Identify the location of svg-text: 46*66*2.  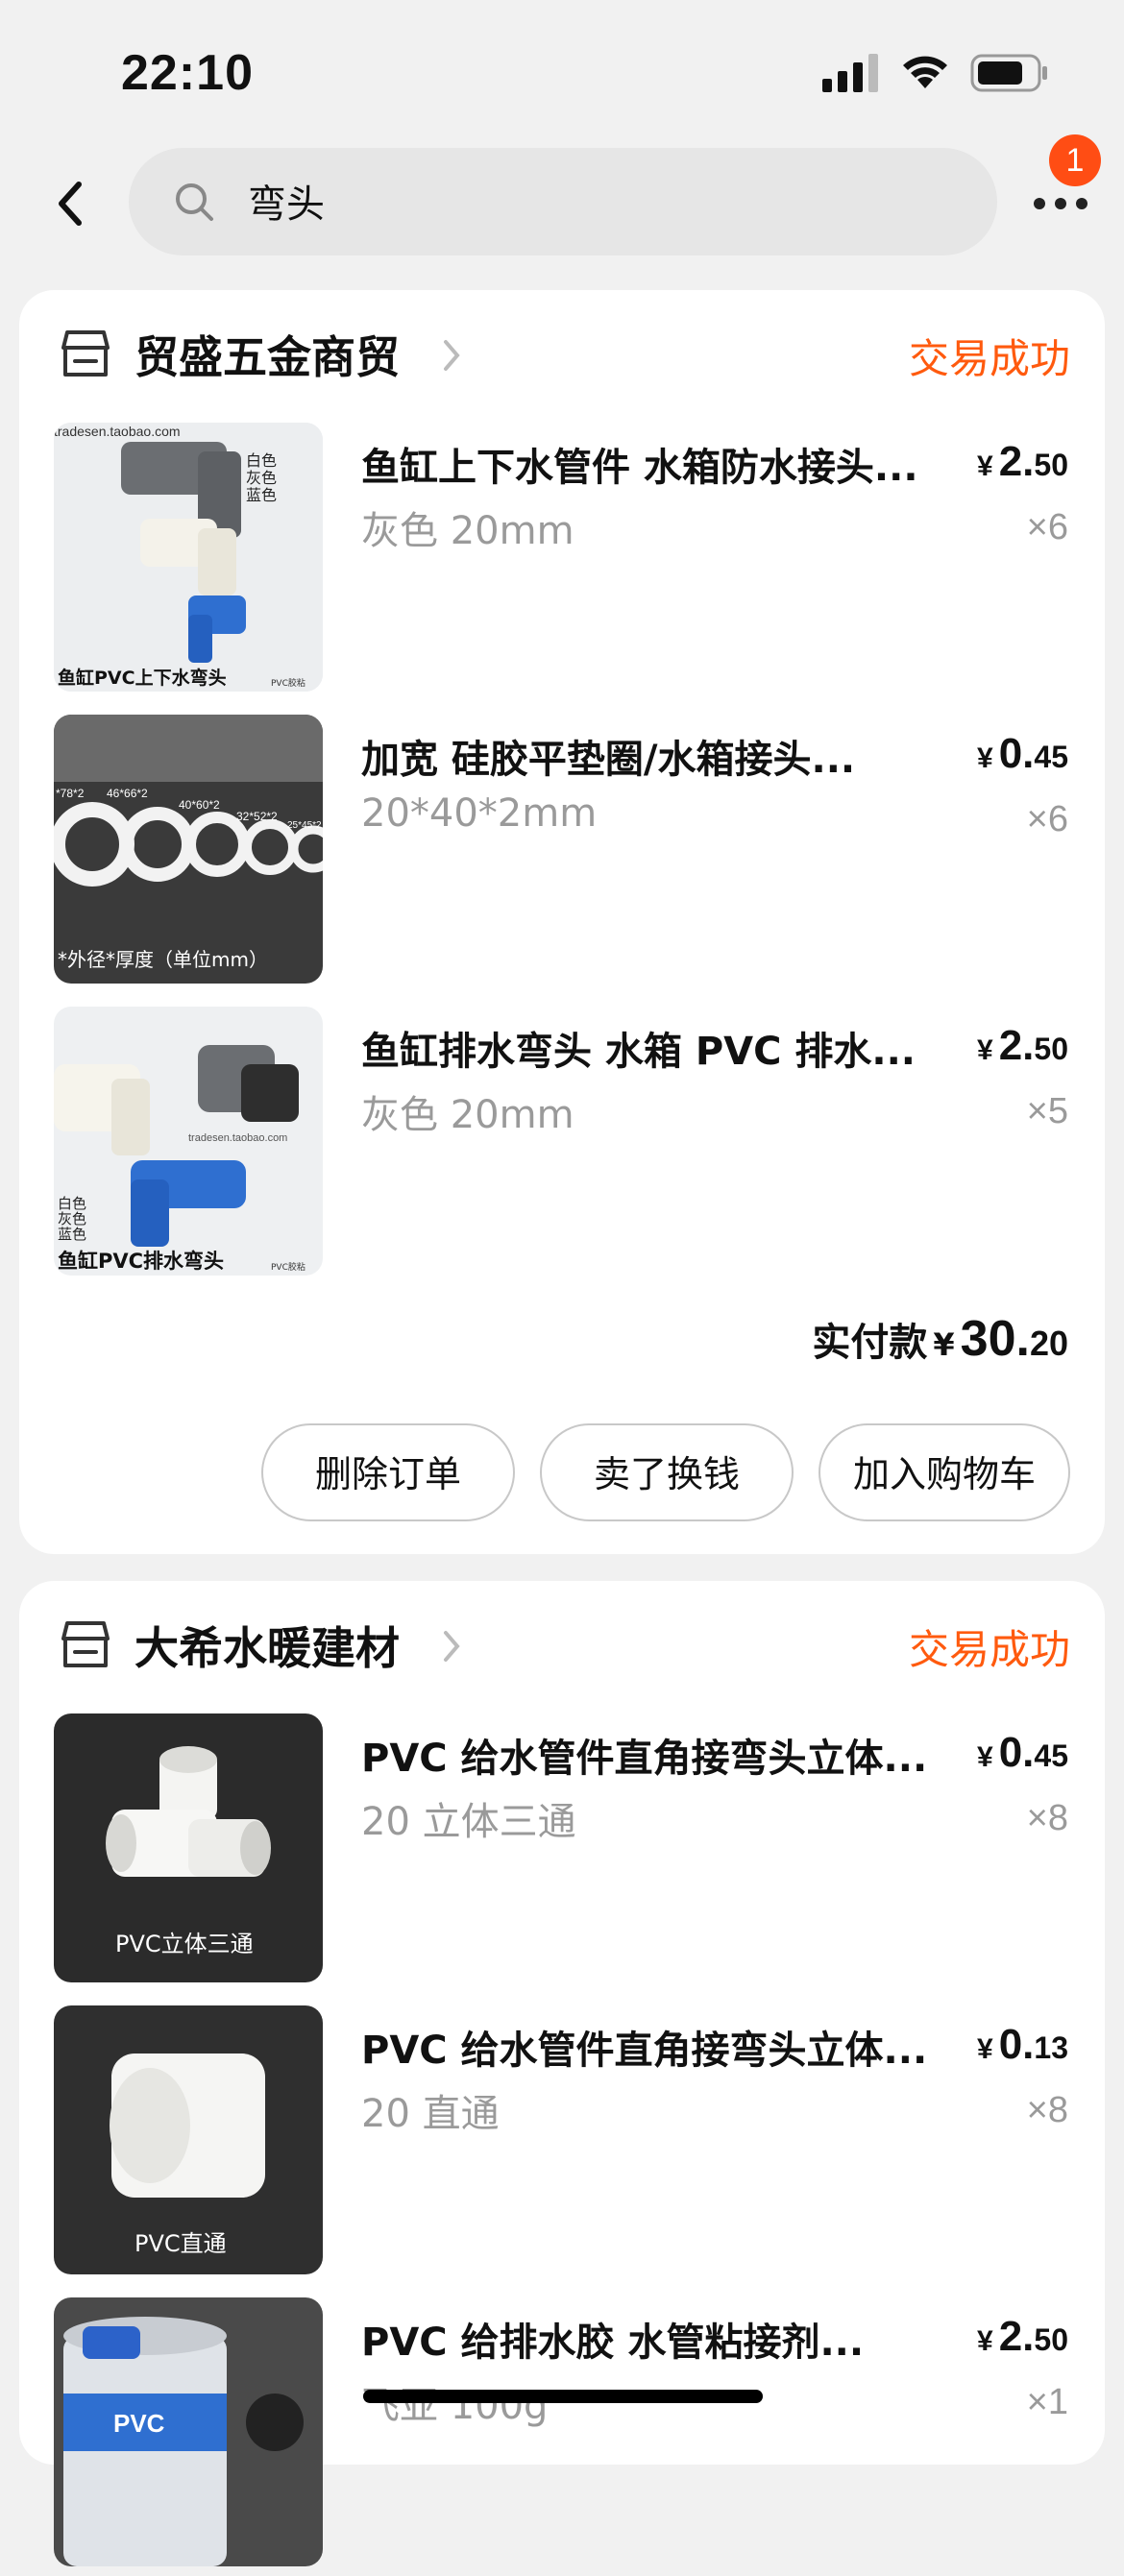
(128, 793).